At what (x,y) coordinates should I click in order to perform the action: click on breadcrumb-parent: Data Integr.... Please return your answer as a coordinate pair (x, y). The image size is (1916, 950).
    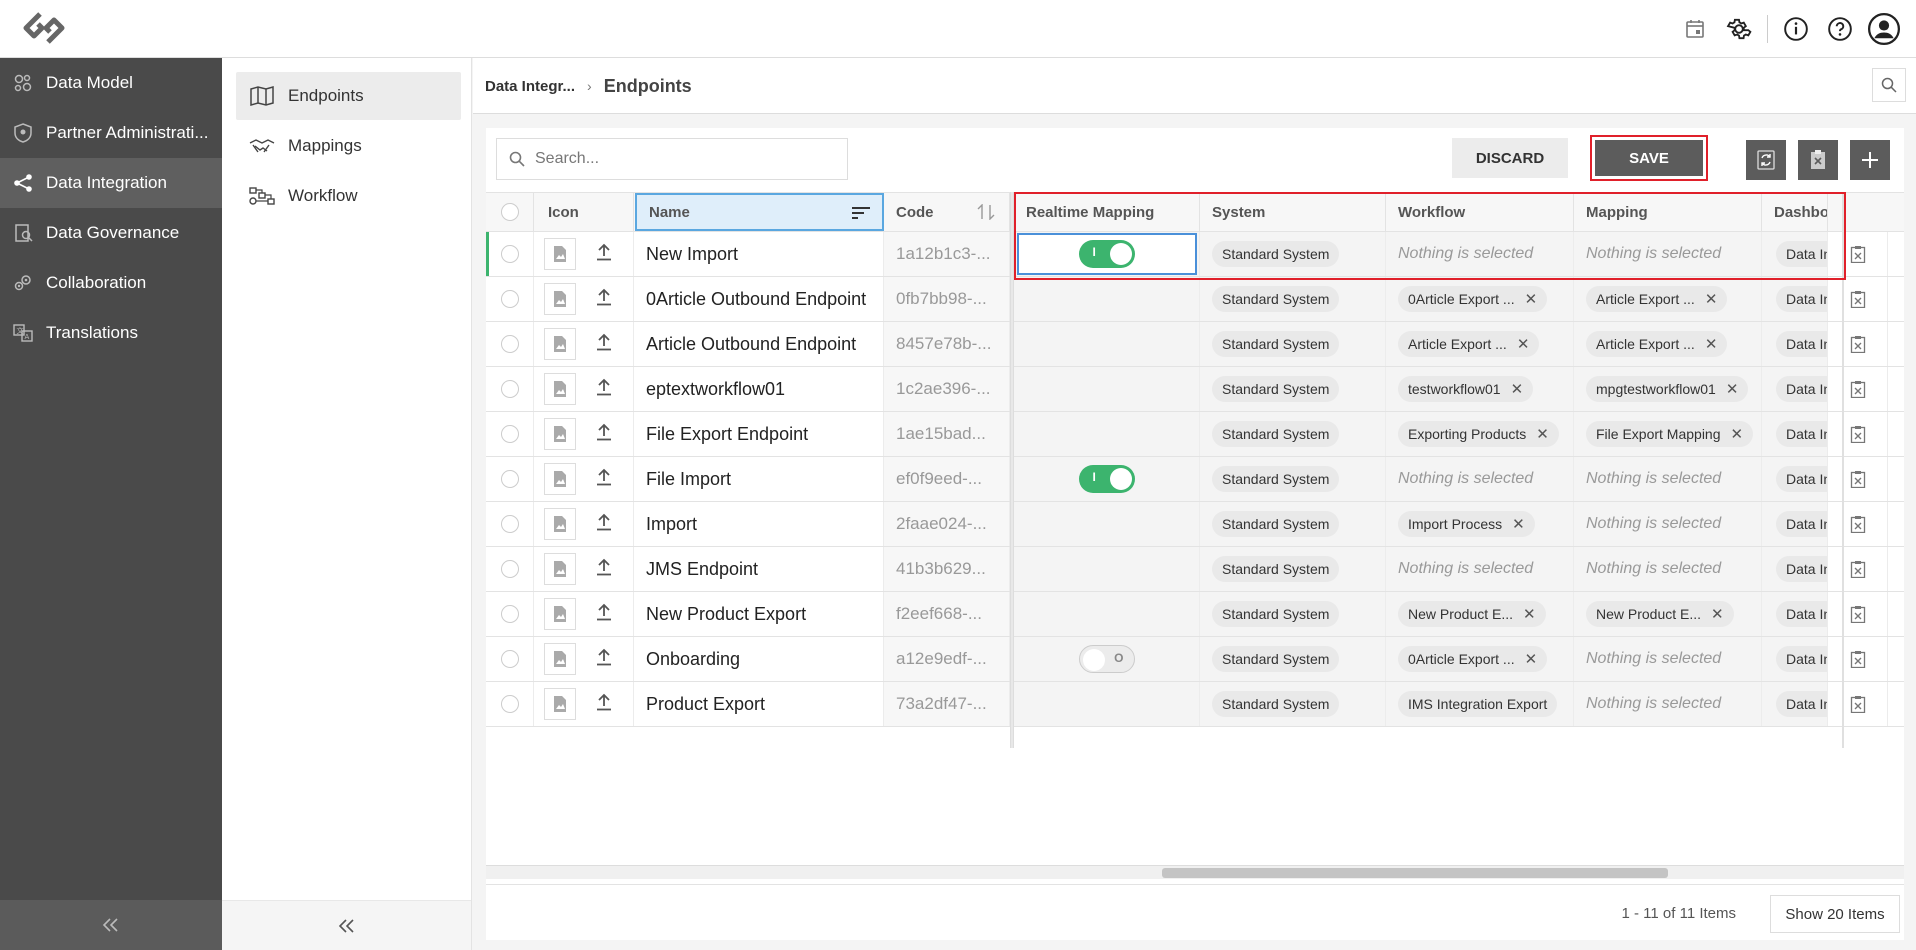
    Looking at the image, I should click on (530, 86).